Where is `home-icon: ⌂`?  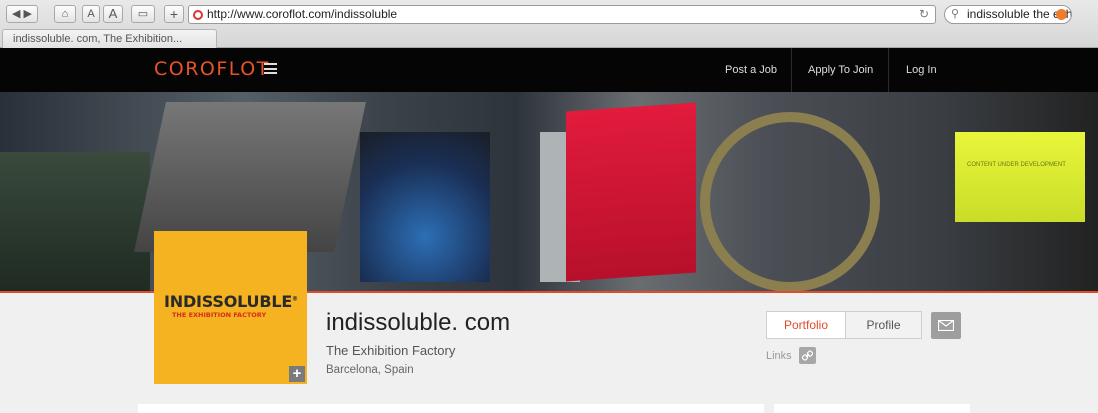
home-icon: ⌂ is located at coordinates (65, 14).